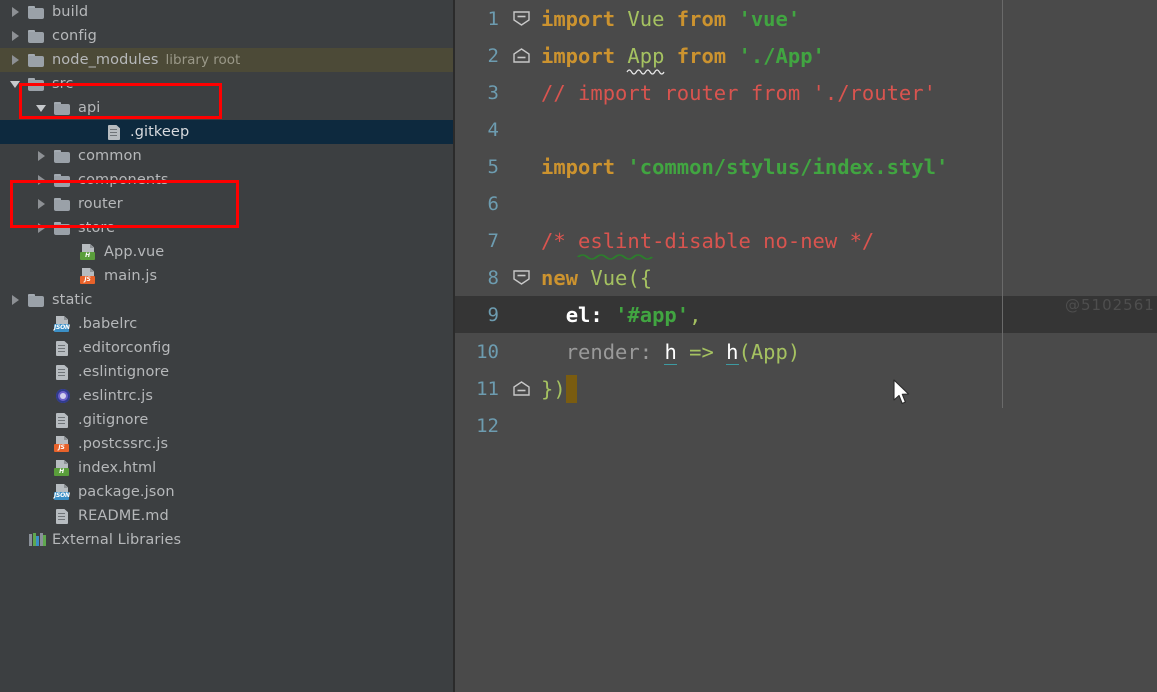  What do you see at coordinates (493, 92) in the screenshot?
I see `line-number: 3` at bounding box center [493, 92].